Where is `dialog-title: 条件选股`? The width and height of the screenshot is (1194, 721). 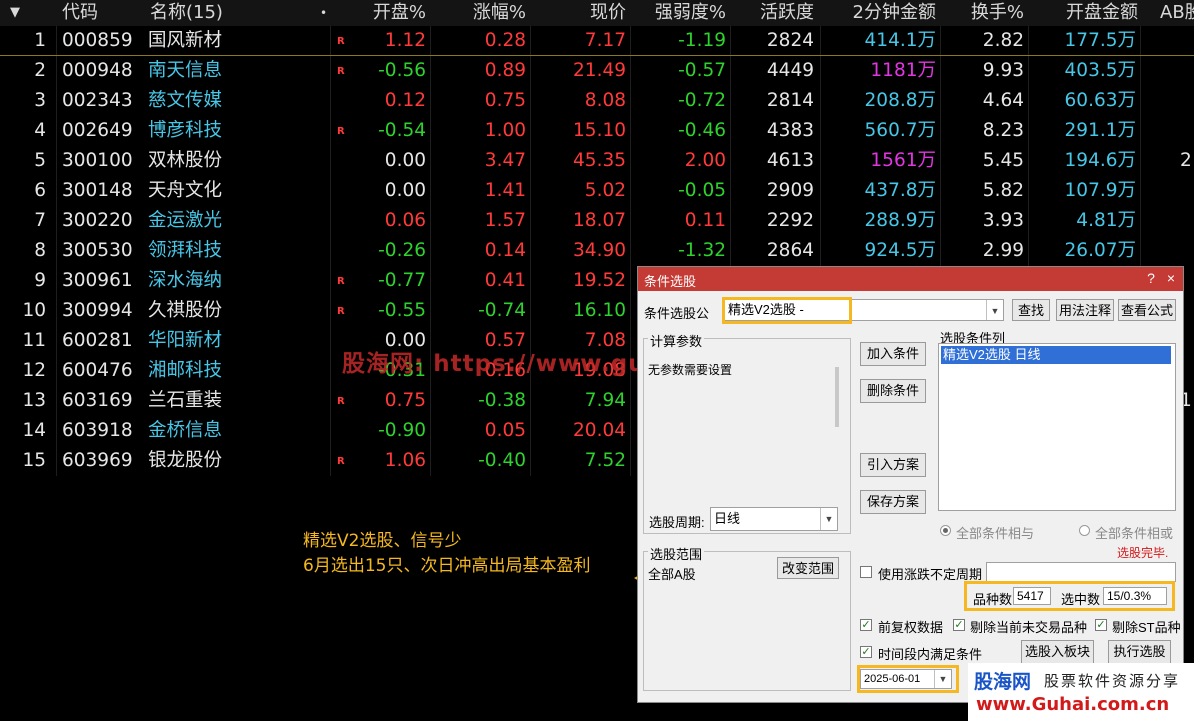
dialog-title: 条件选股 is located at coordinates (670, 281).